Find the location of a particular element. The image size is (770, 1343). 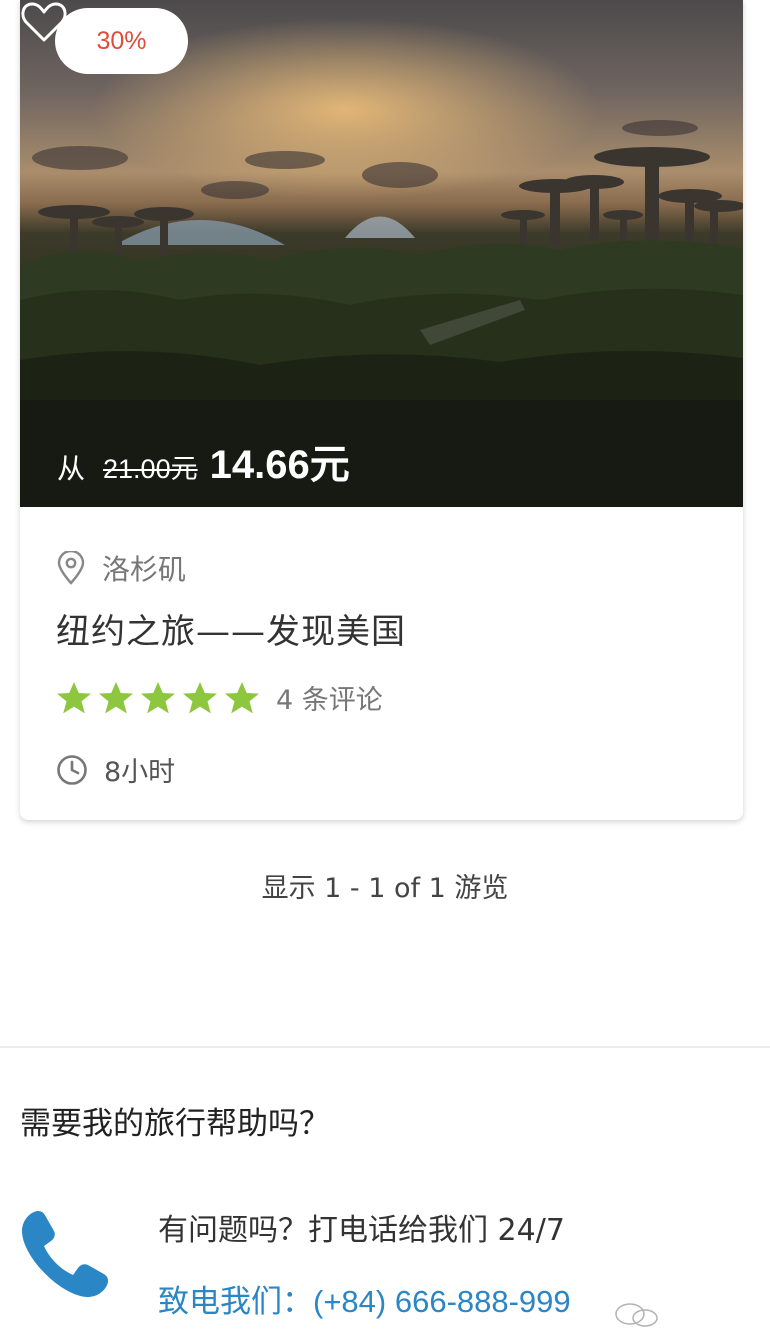

duration: 8小时 is located at coordinates (115, 769).